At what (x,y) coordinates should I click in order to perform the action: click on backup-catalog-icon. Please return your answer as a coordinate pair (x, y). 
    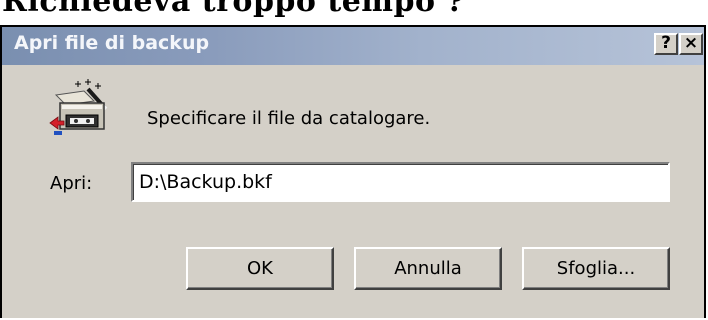
    Looking at the image, I should click on (82, 108).